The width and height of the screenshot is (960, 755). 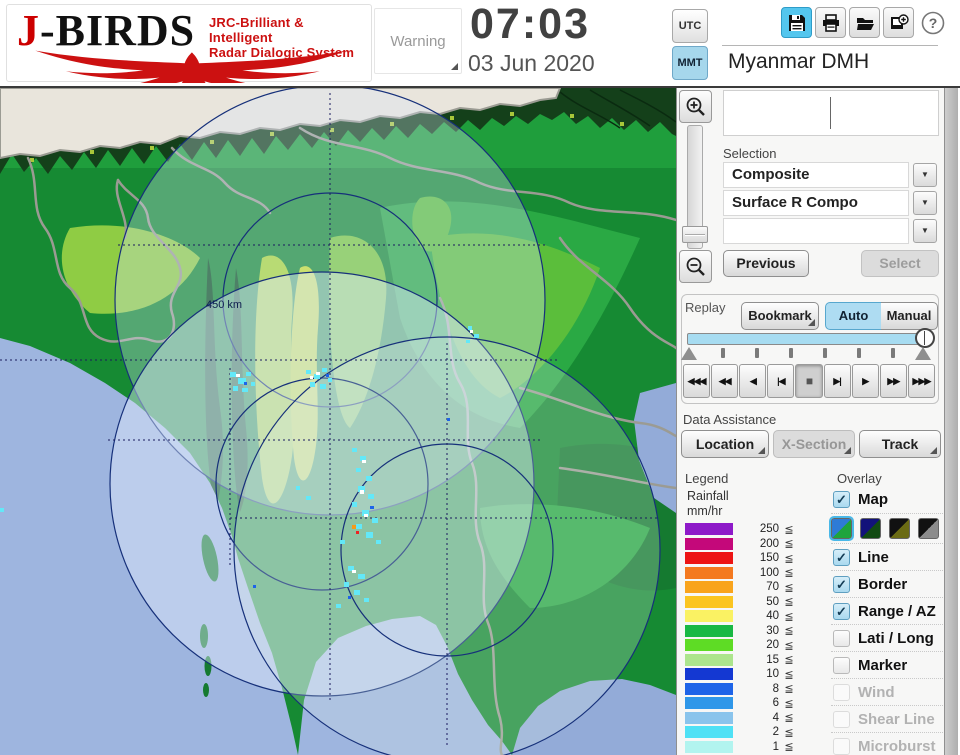 I want to click on range-az-checkbox: ✓, so click(x=841, y=611).